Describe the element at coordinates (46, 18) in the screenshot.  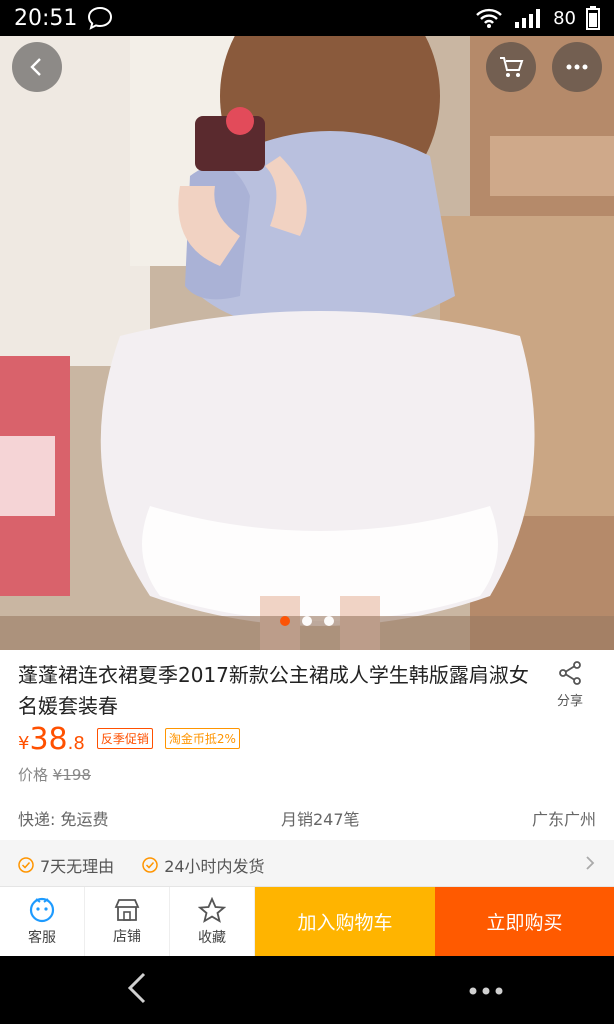
I see `status-time: 20:51` at that location.